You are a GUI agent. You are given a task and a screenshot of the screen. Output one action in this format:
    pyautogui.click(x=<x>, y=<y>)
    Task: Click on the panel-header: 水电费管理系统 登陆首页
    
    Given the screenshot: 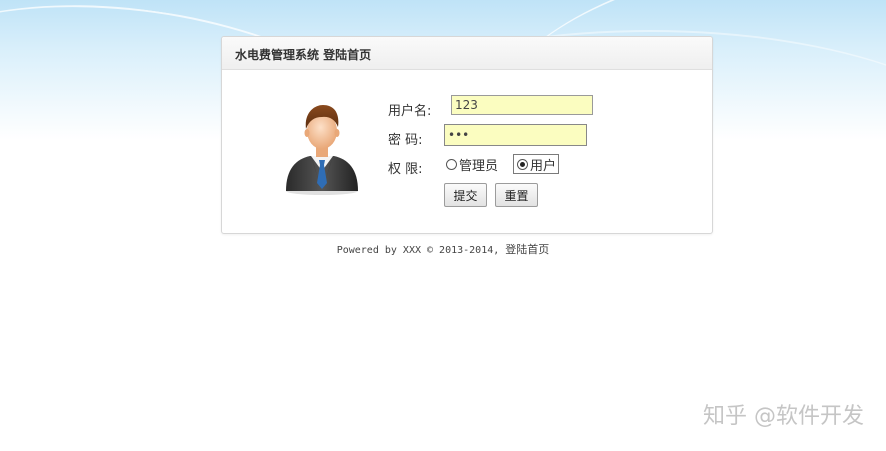 What is the action you would take?
    pyautogui.click(x=467, y=53)
    